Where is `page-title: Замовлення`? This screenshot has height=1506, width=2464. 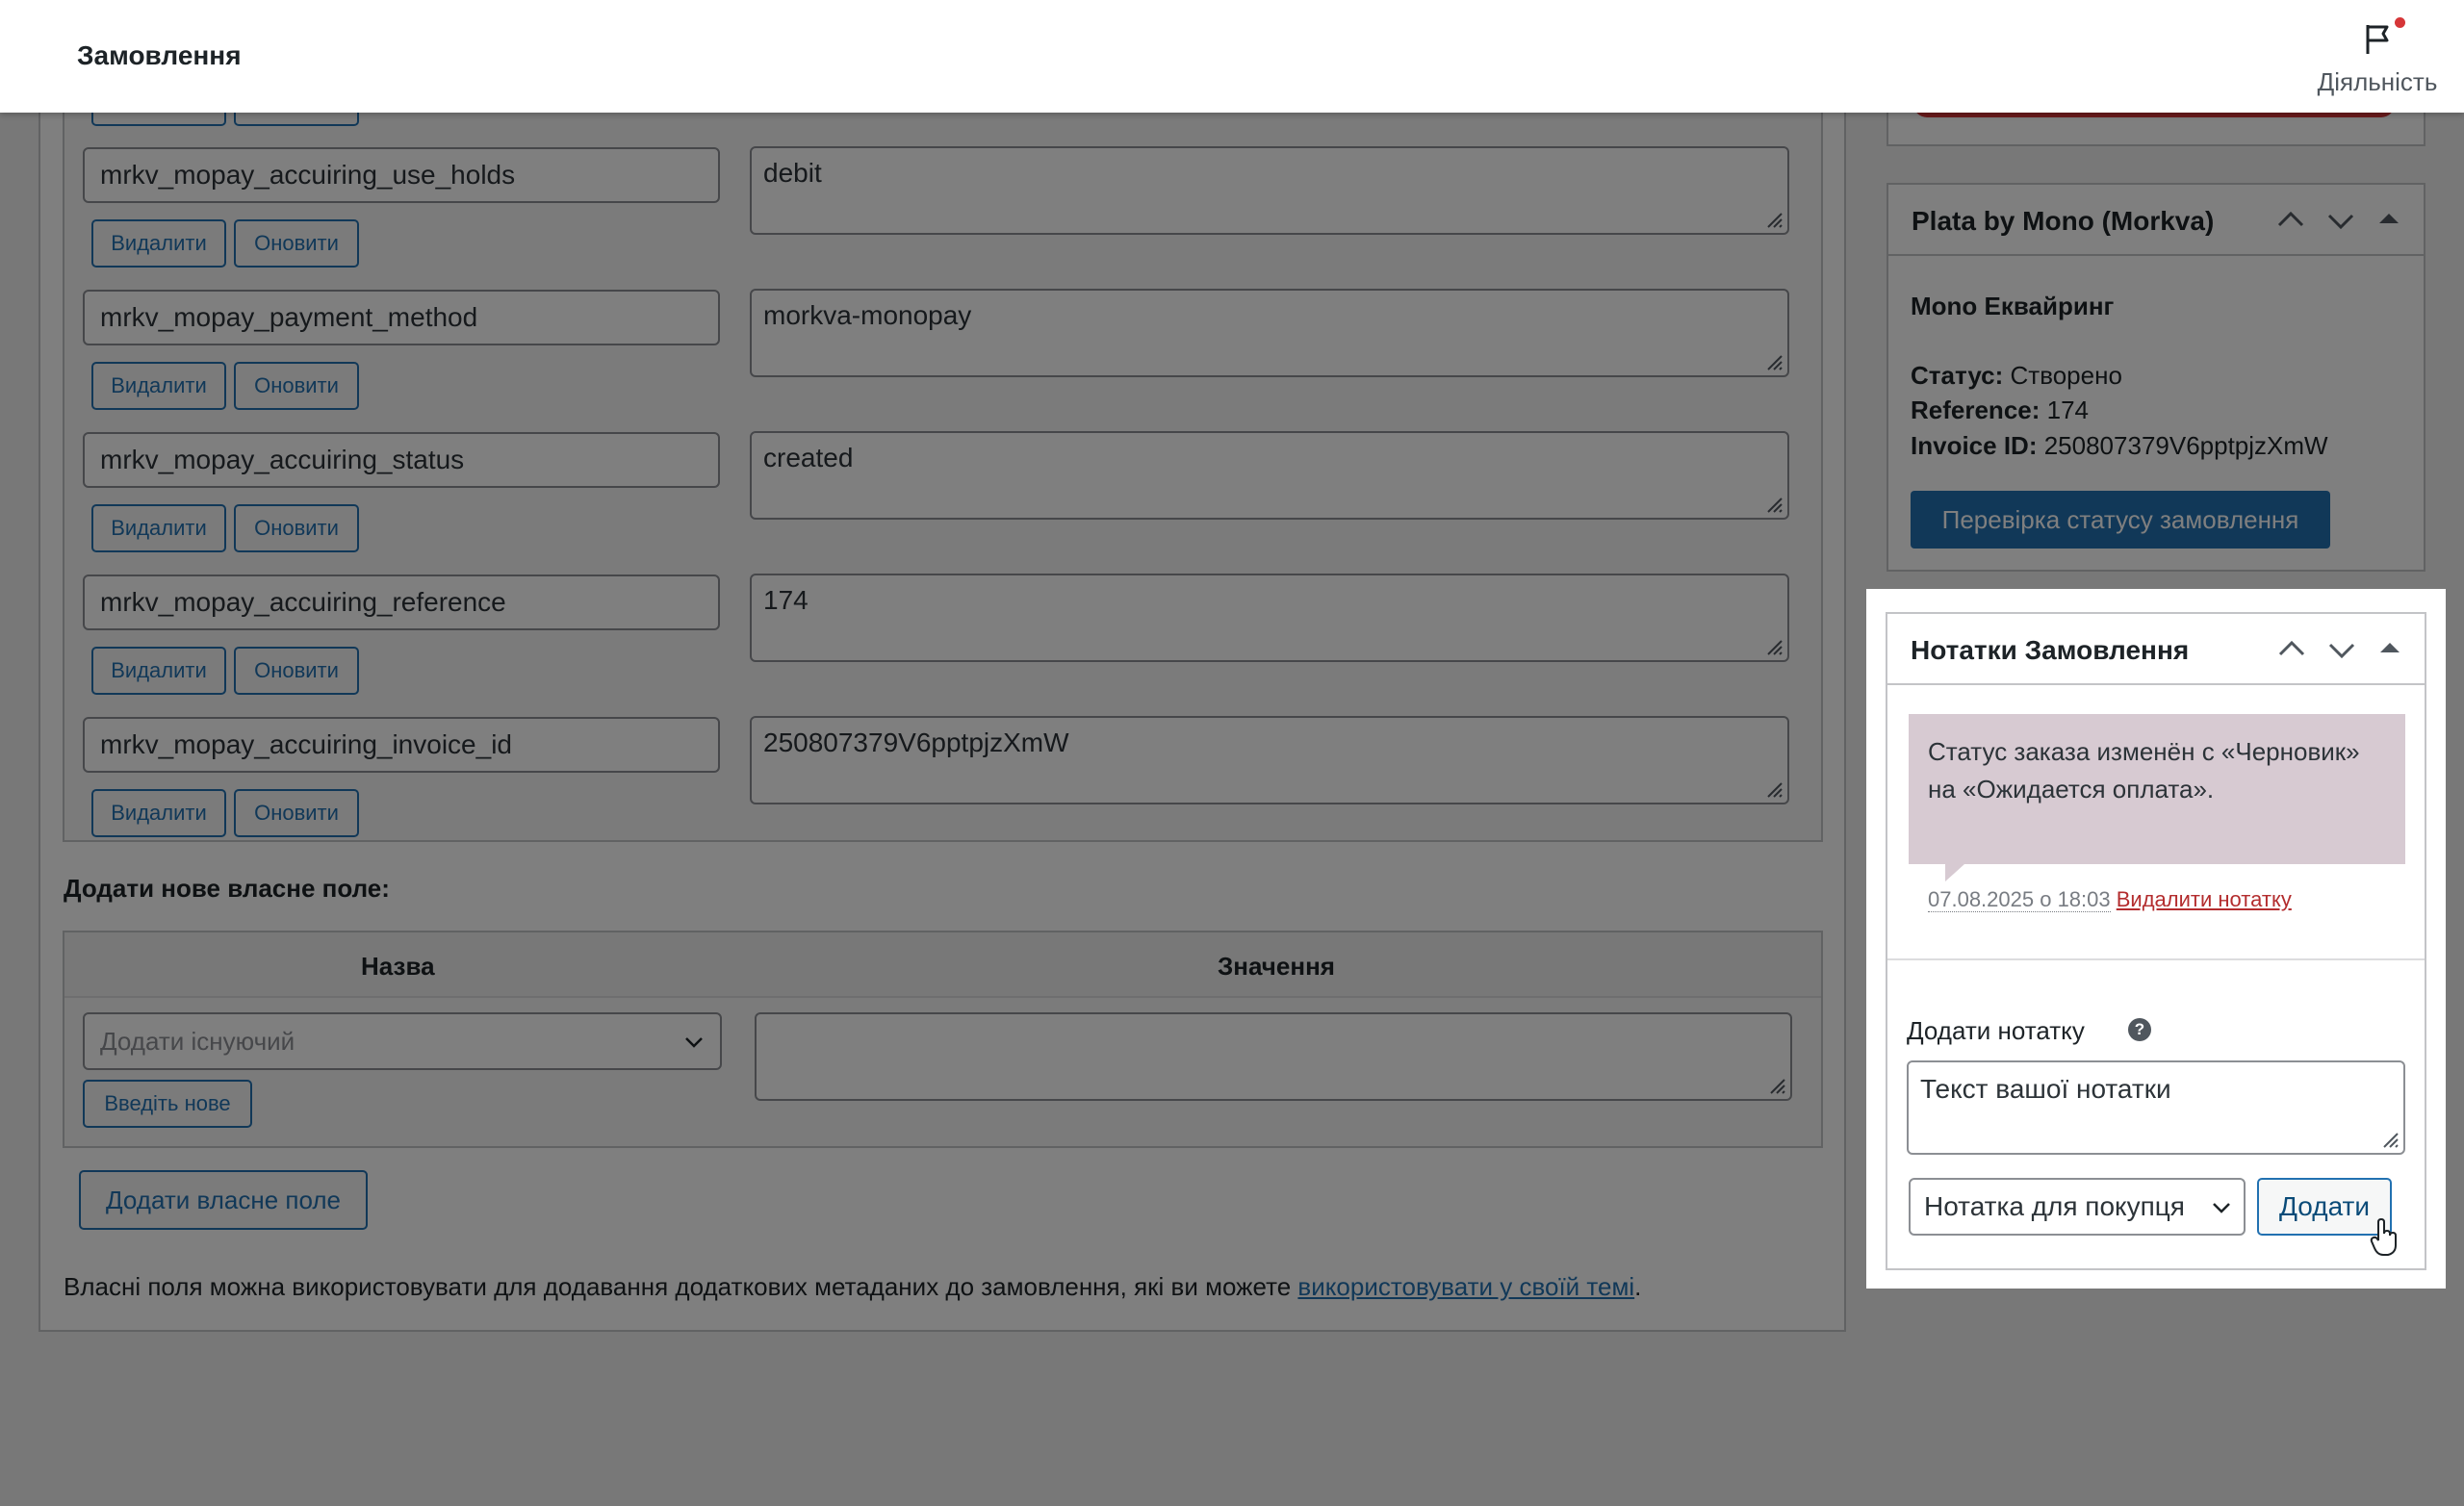
page-title: Замовлення is located at coordinates (159, 55).